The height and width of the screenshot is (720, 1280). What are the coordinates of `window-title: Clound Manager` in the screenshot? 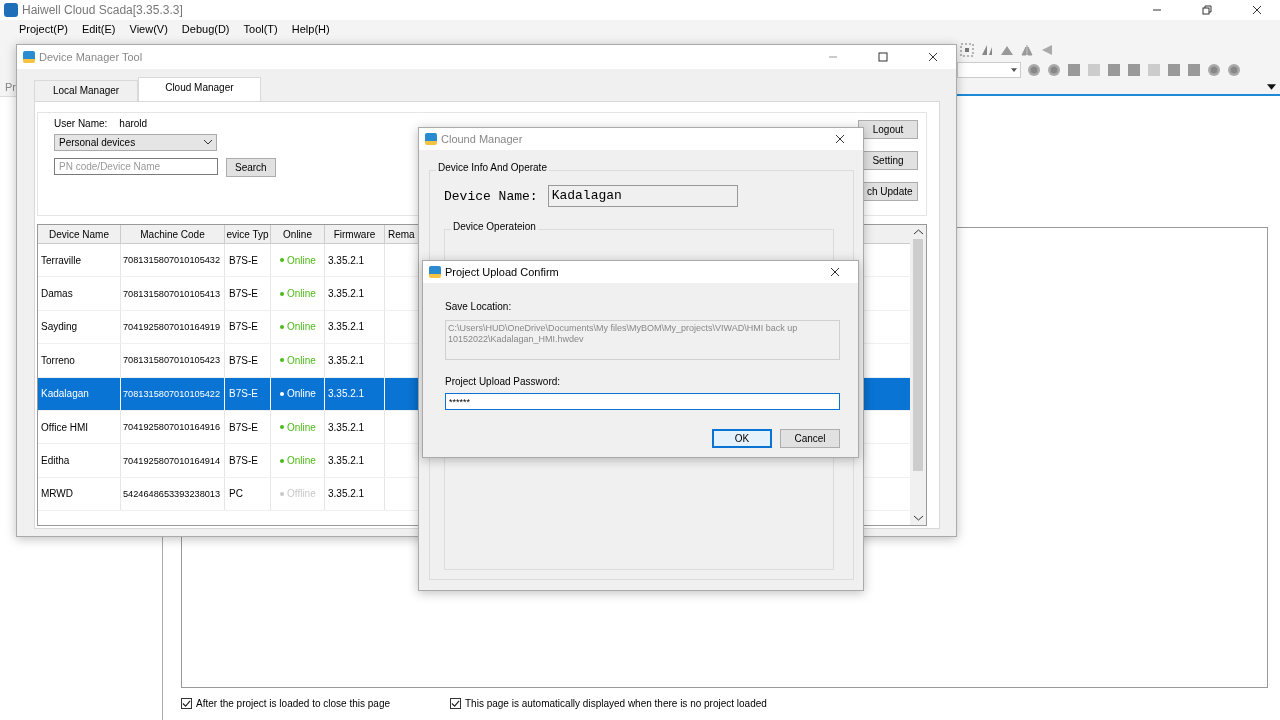 It's located at (482, 139).